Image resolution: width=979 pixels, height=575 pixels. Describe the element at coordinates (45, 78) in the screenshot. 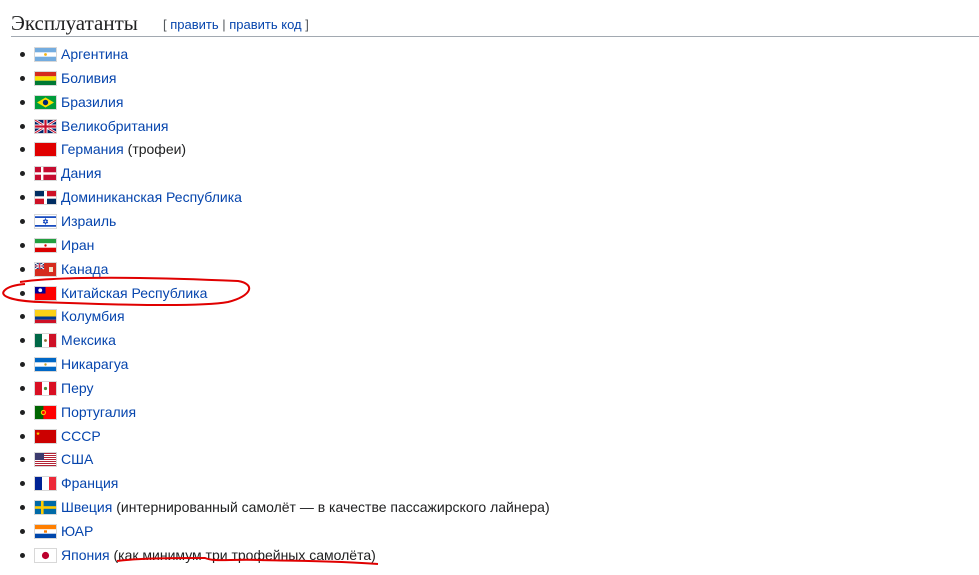

I see `bolivia-flag-icon` at that location.